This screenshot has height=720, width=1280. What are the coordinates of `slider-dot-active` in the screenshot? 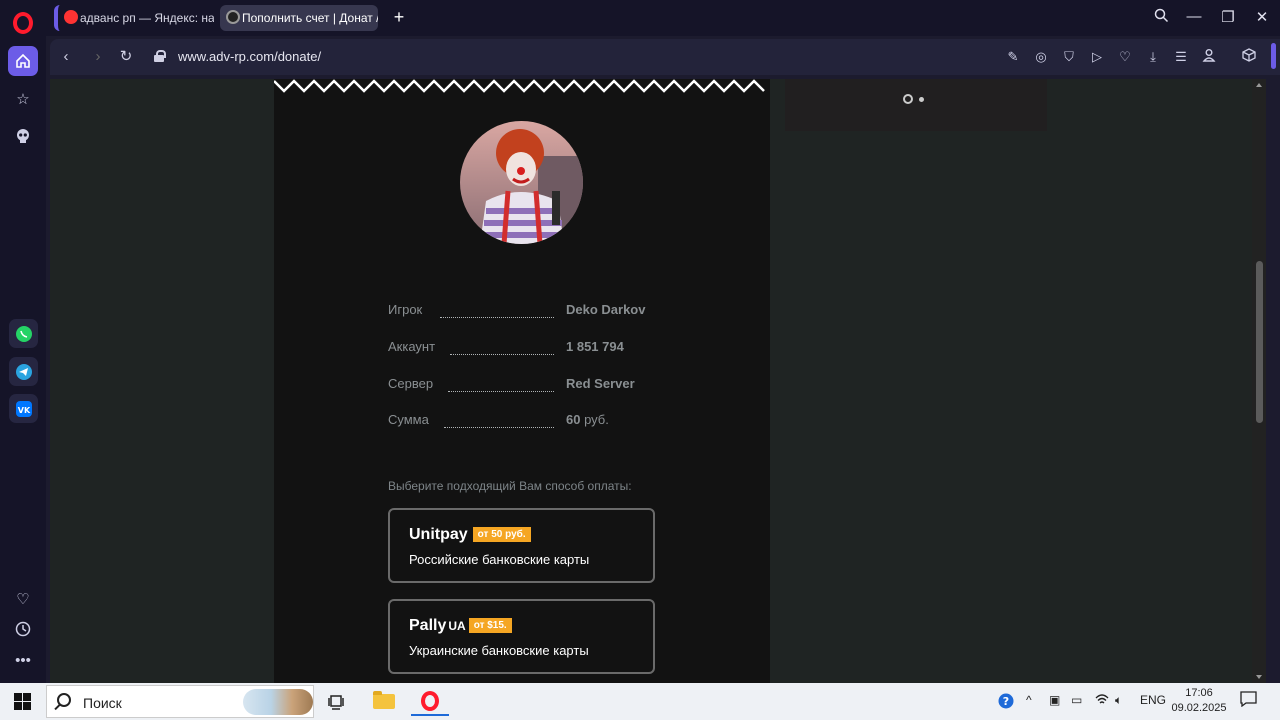 It's located at (908, 99).